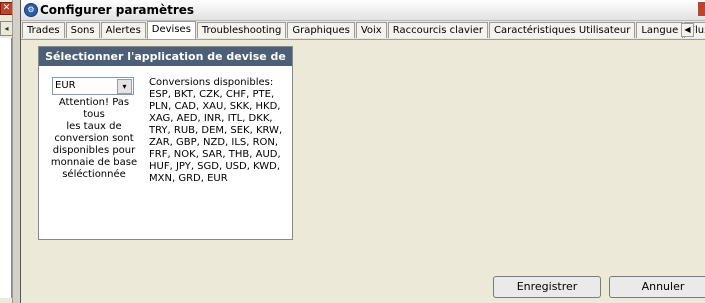 This screenshot has height=303, width=705. Describe the element at coordinates (212, 94) in the screenshot. I see `conversions-line: ESP, BKT, CZK, CHF, PTE,` at that location.